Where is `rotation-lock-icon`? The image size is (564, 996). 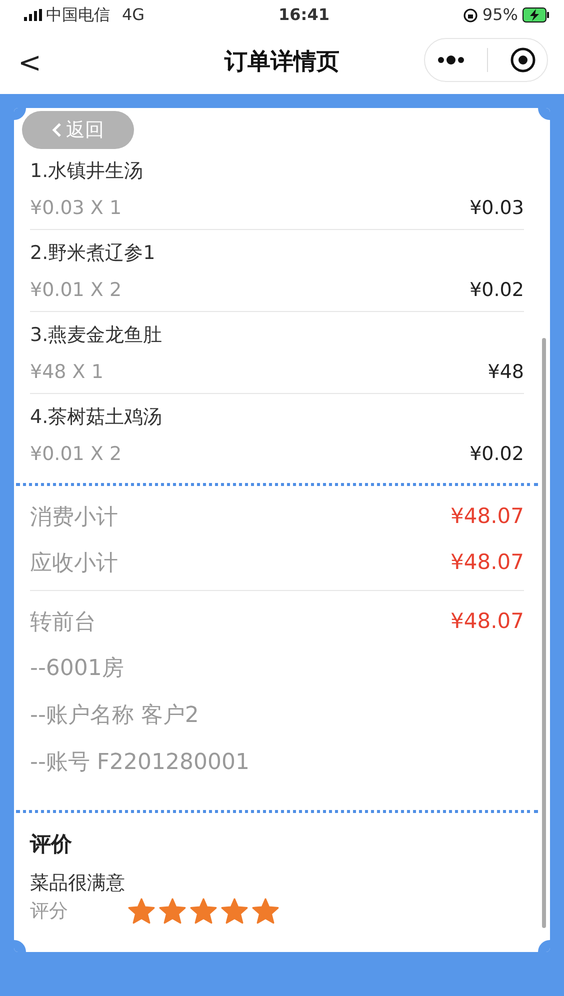
rotation-lock-icon is located at coordinates (470, 15).